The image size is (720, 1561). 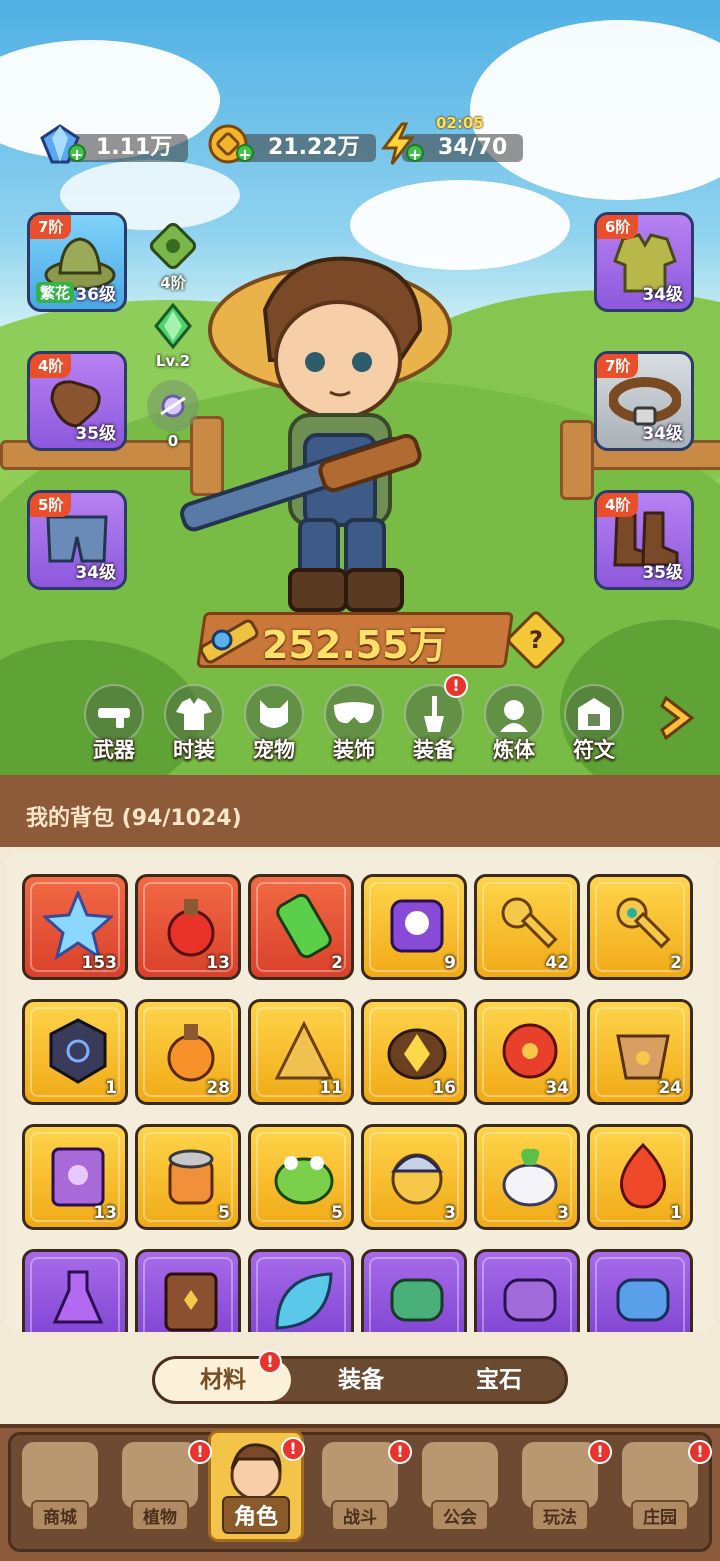 What do you see at coordinates (414, 927) in the screenshot?
I see `bag-item: 9` at bounding box center [414, 927].